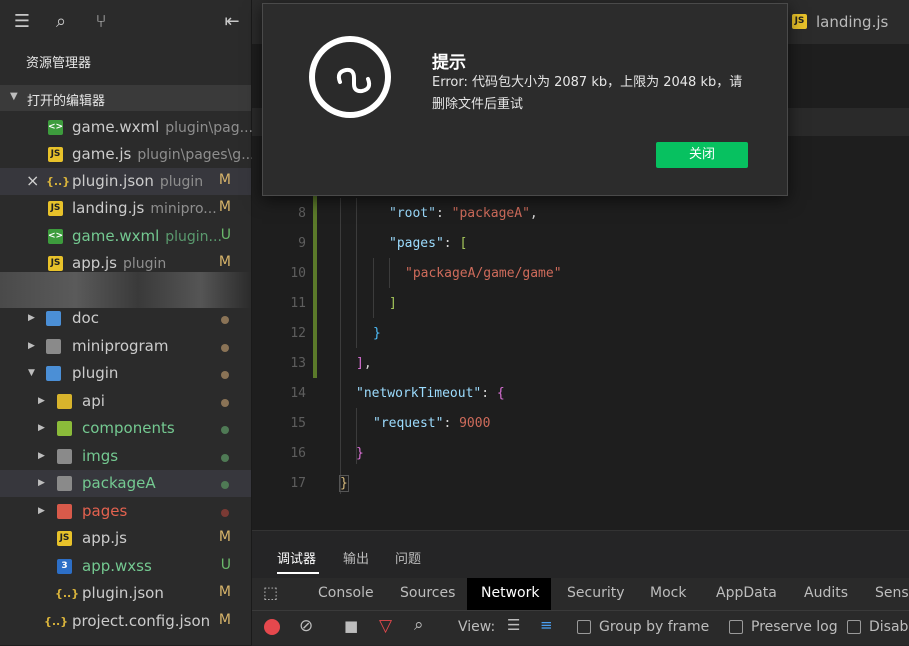 The width and height of the screenshot is (909, 646). I want to click on open-editor-item: JS landing.js minipro... M, so click(125, 208).